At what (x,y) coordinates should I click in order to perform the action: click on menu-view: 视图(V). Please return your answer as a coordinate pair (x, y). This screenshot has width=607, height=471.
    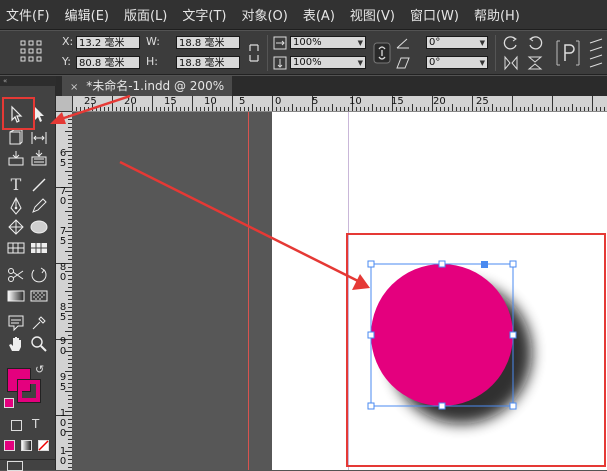
    Looking at the image, I should click on (372, 14).